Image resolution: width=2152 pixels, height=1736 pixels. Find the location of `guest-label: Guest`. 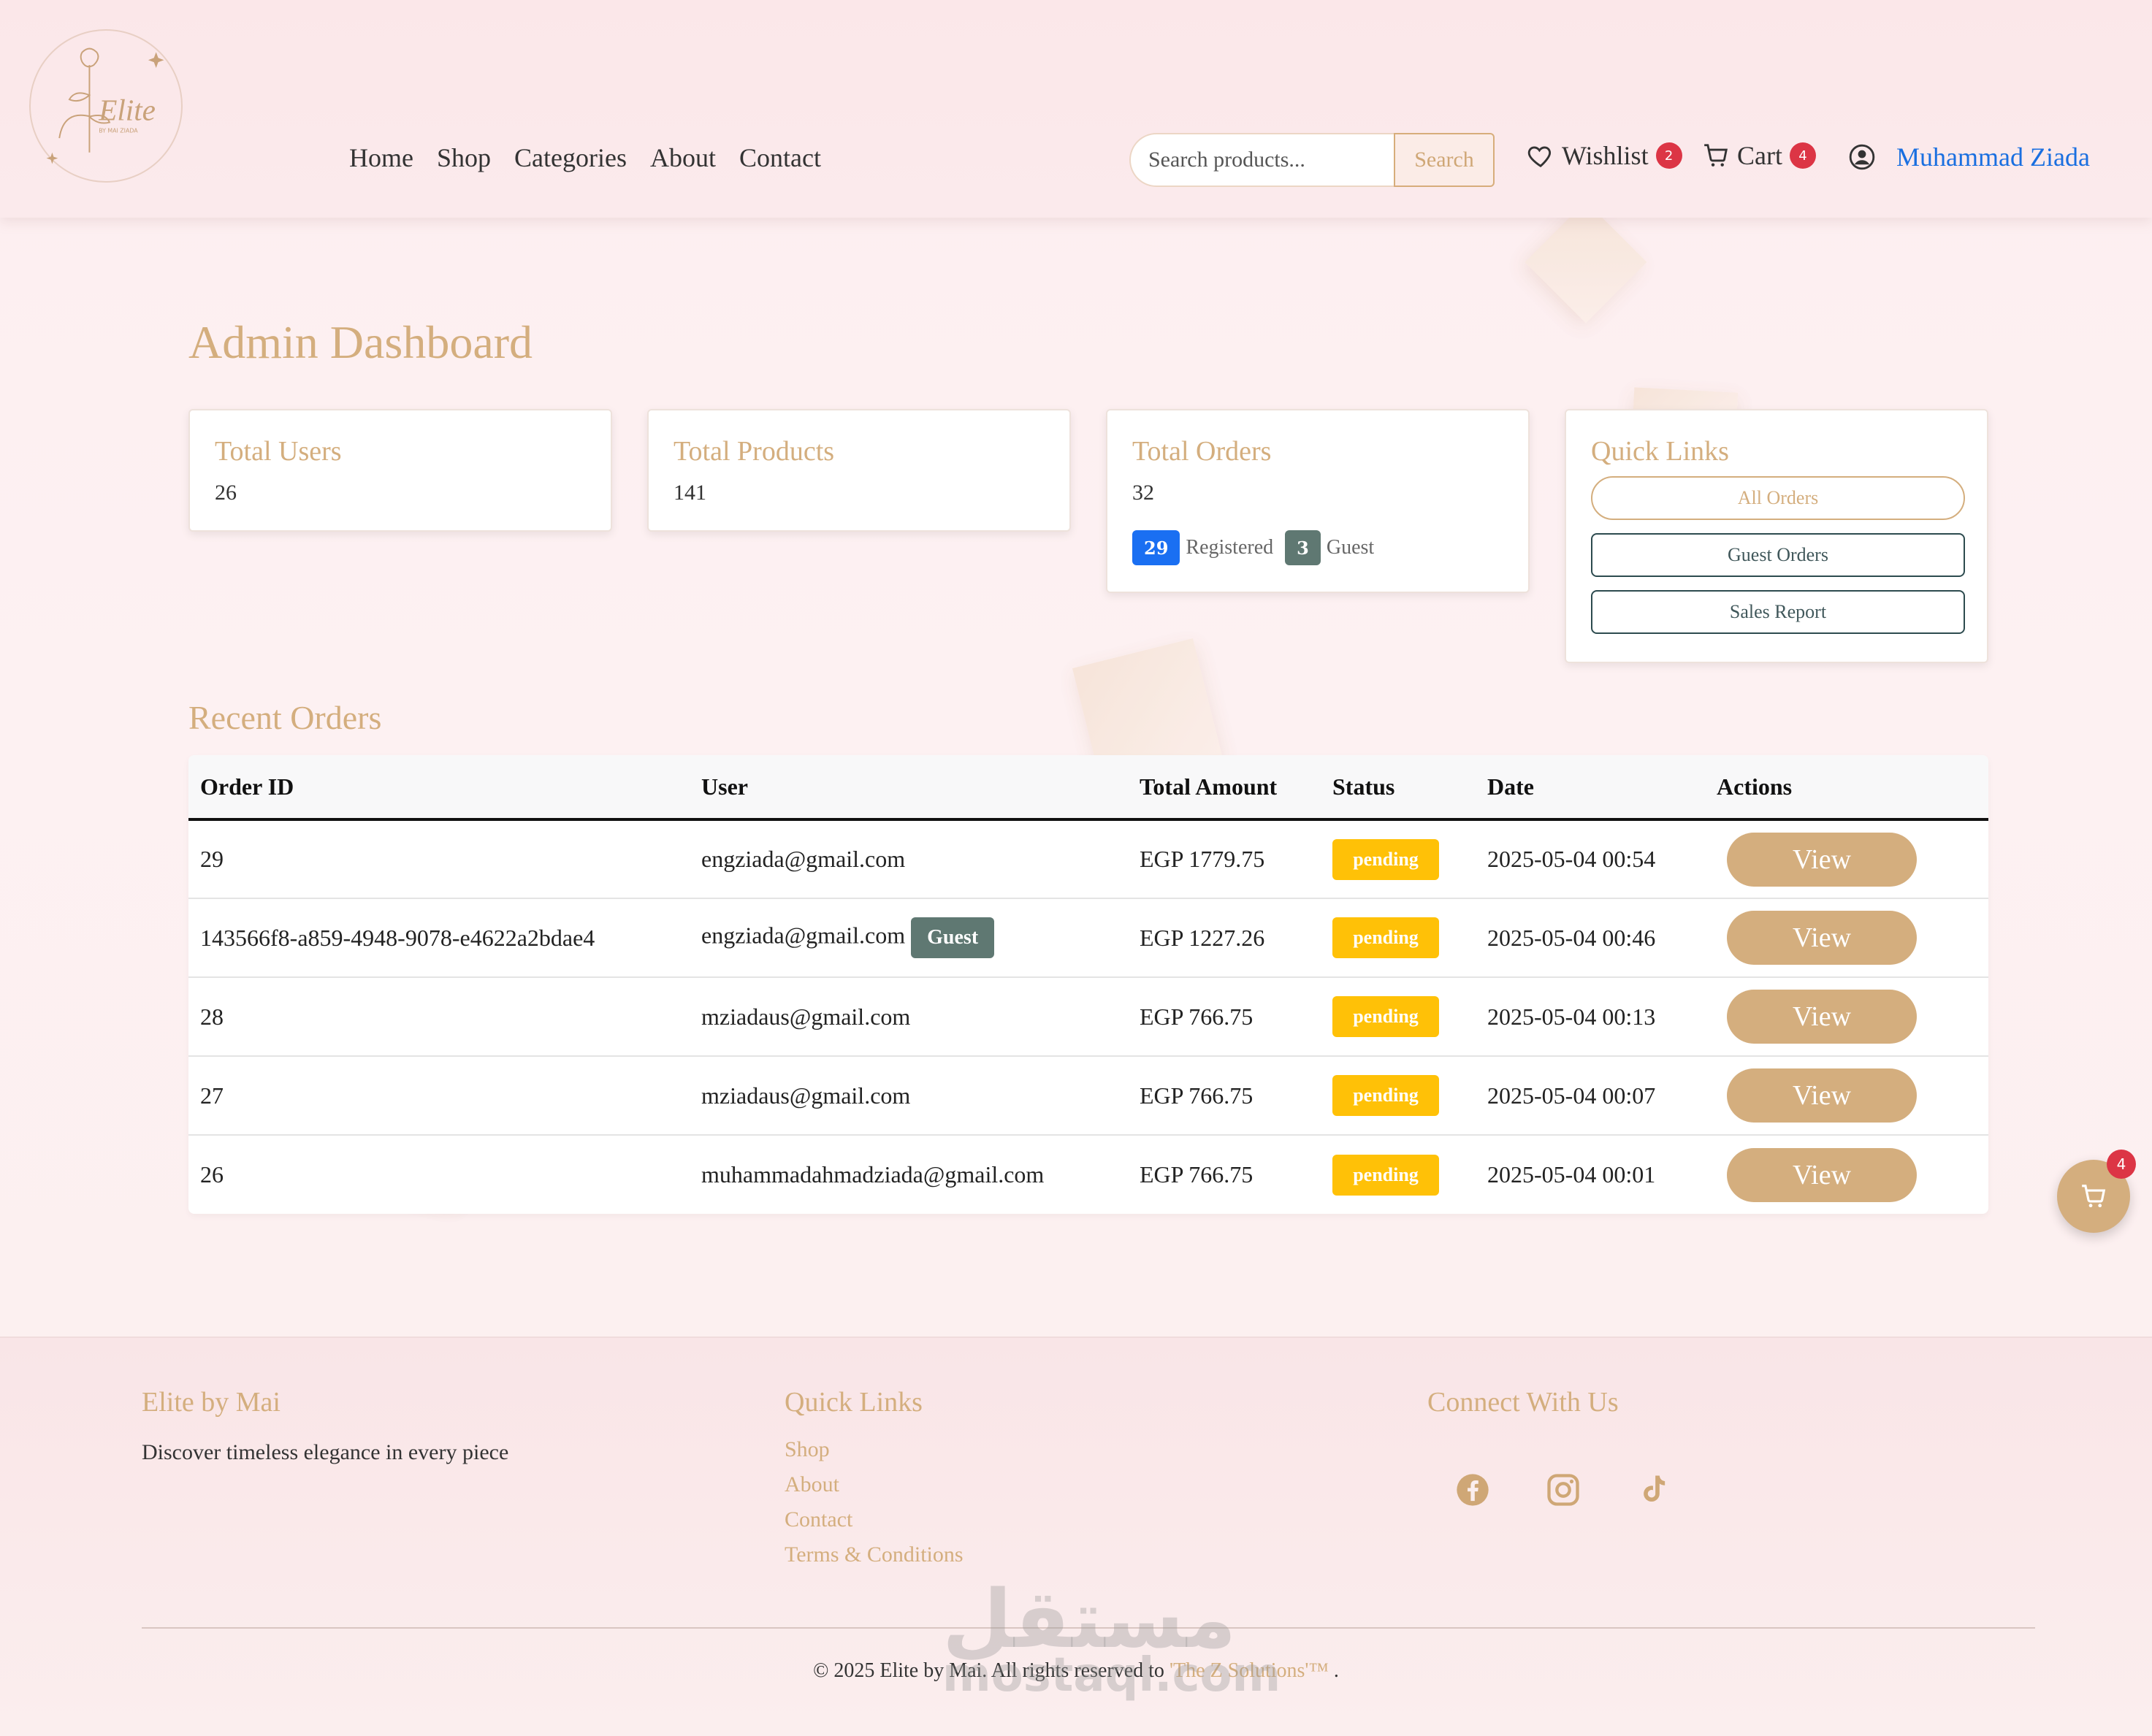

guest-label: Guest is located at coordinates (1350, 547).